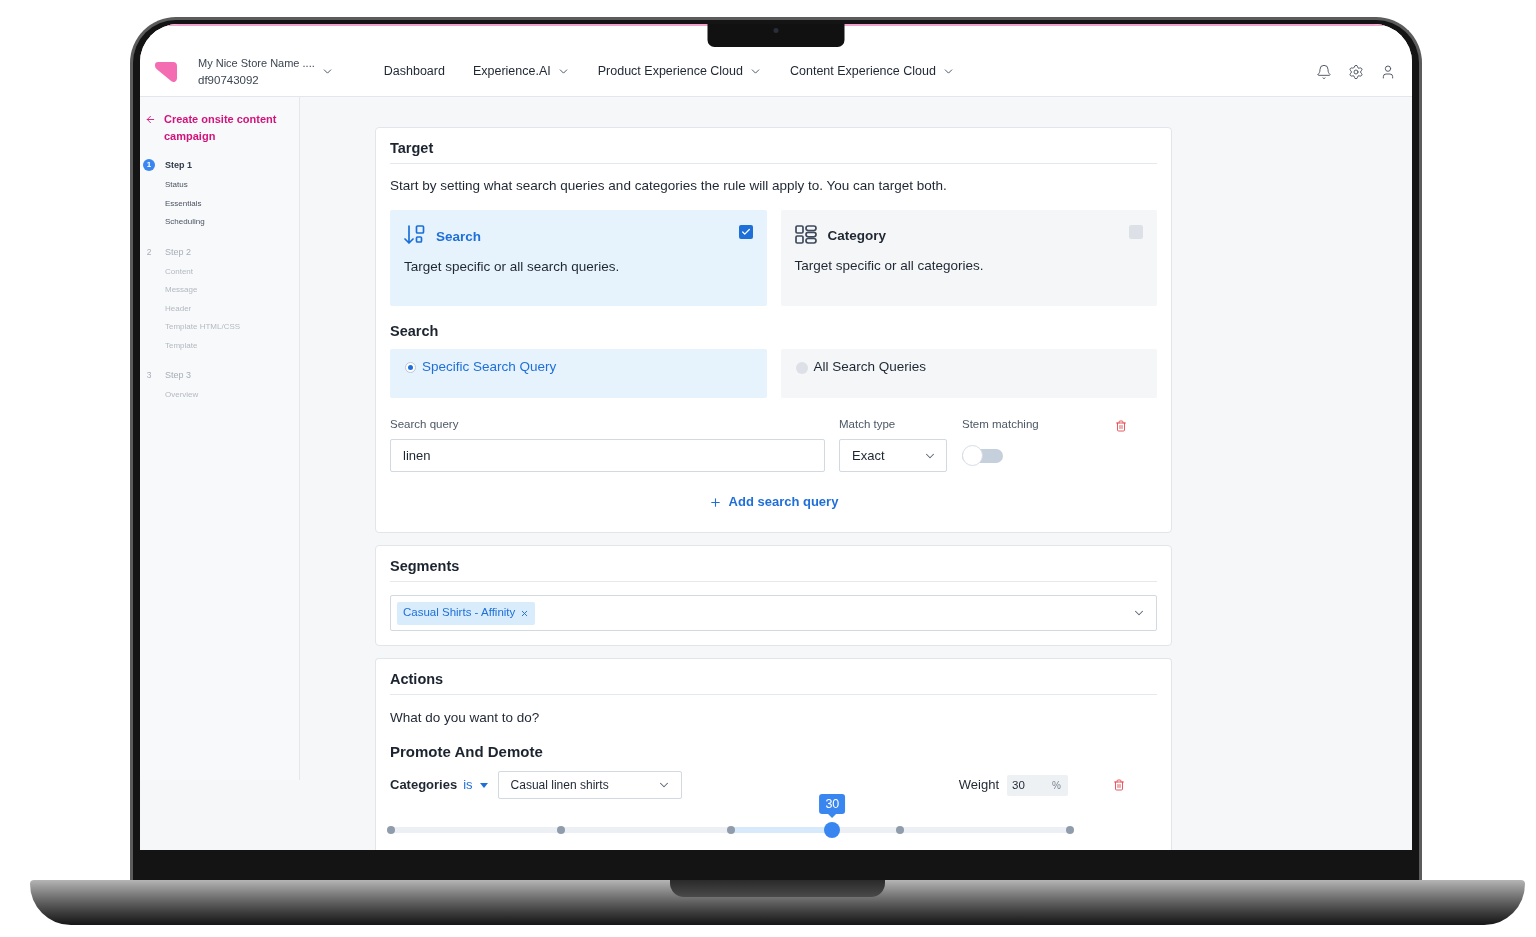 The width and height of the screenshot is (1536, 937). Describe the element at coordinates (1356, 71) in the screenshot. I see `settings-icon` at that location.